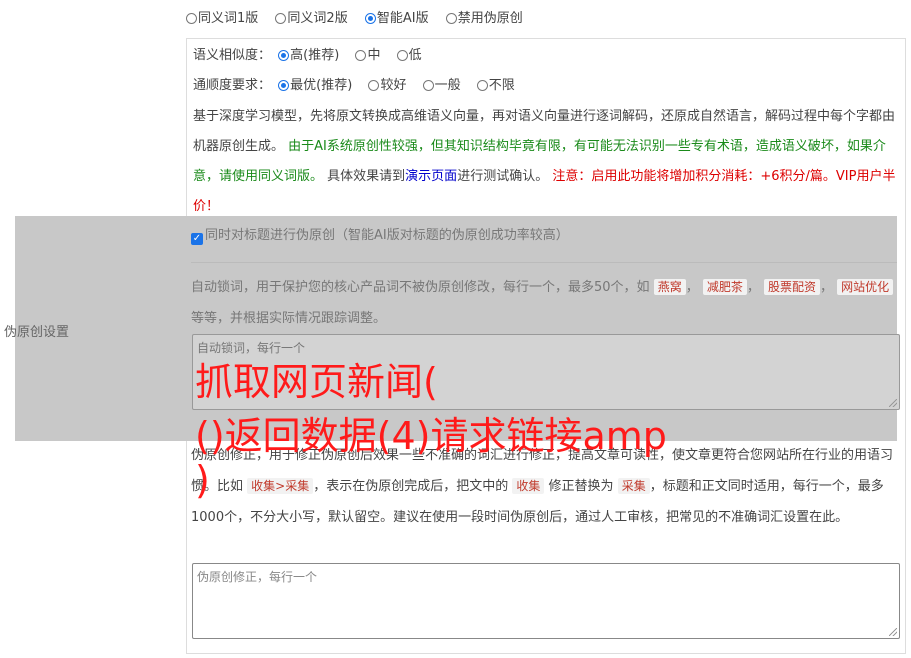 This screenshot has height=658, width=911. What do you see at coordinates (387, 85) in the screenshot?
I see `fluency-option-good: 较好` at bounding box center [387, 85].